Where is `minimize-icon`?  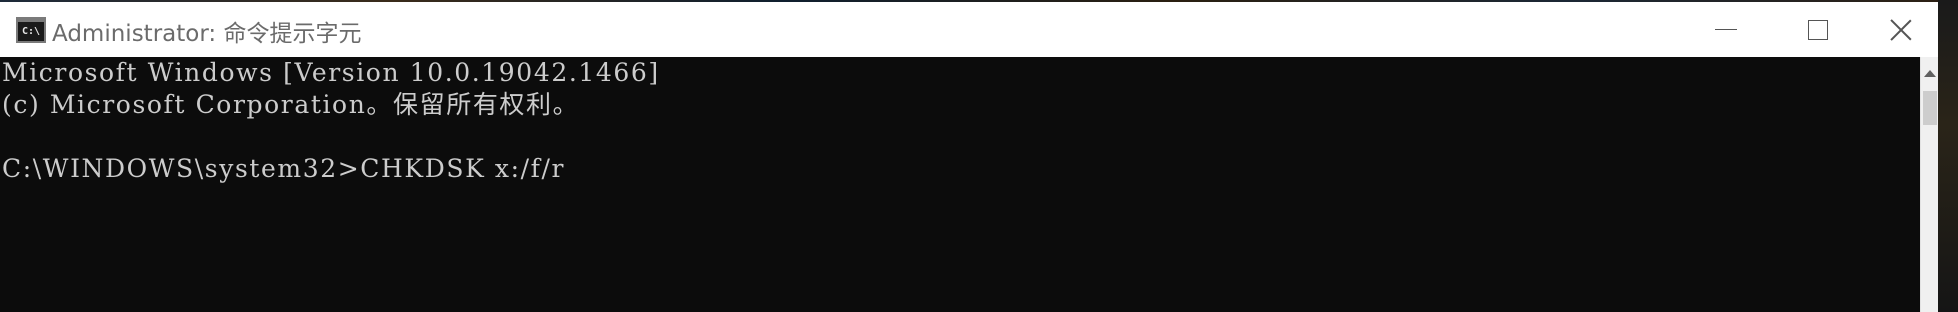 minimize-icon is located at coordinates (1726, 29).